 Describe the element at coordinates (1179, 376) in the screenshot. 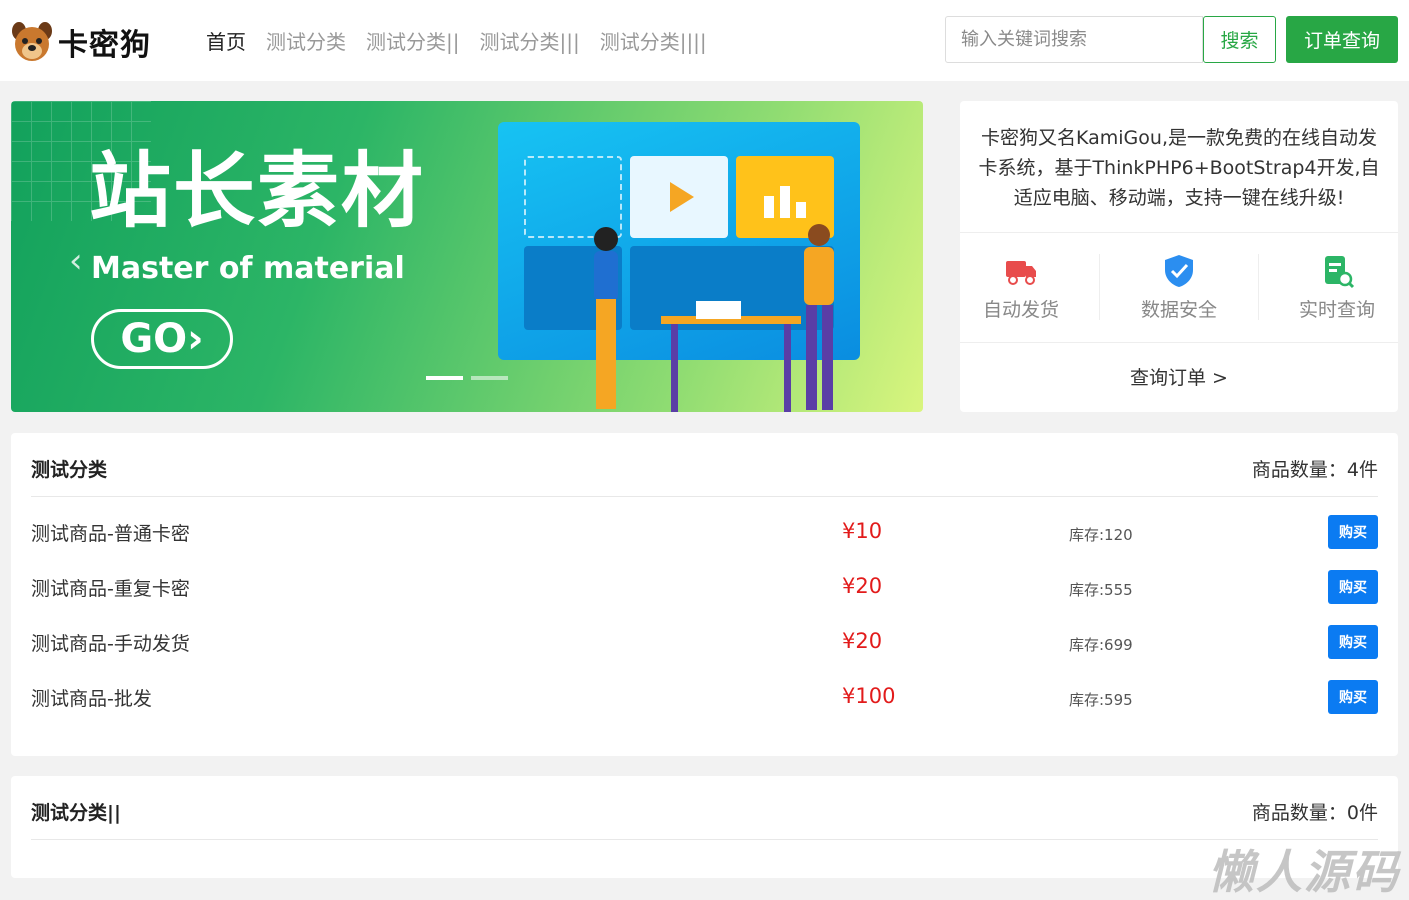

I see `query-order-link: 查询订单 >` at that location.